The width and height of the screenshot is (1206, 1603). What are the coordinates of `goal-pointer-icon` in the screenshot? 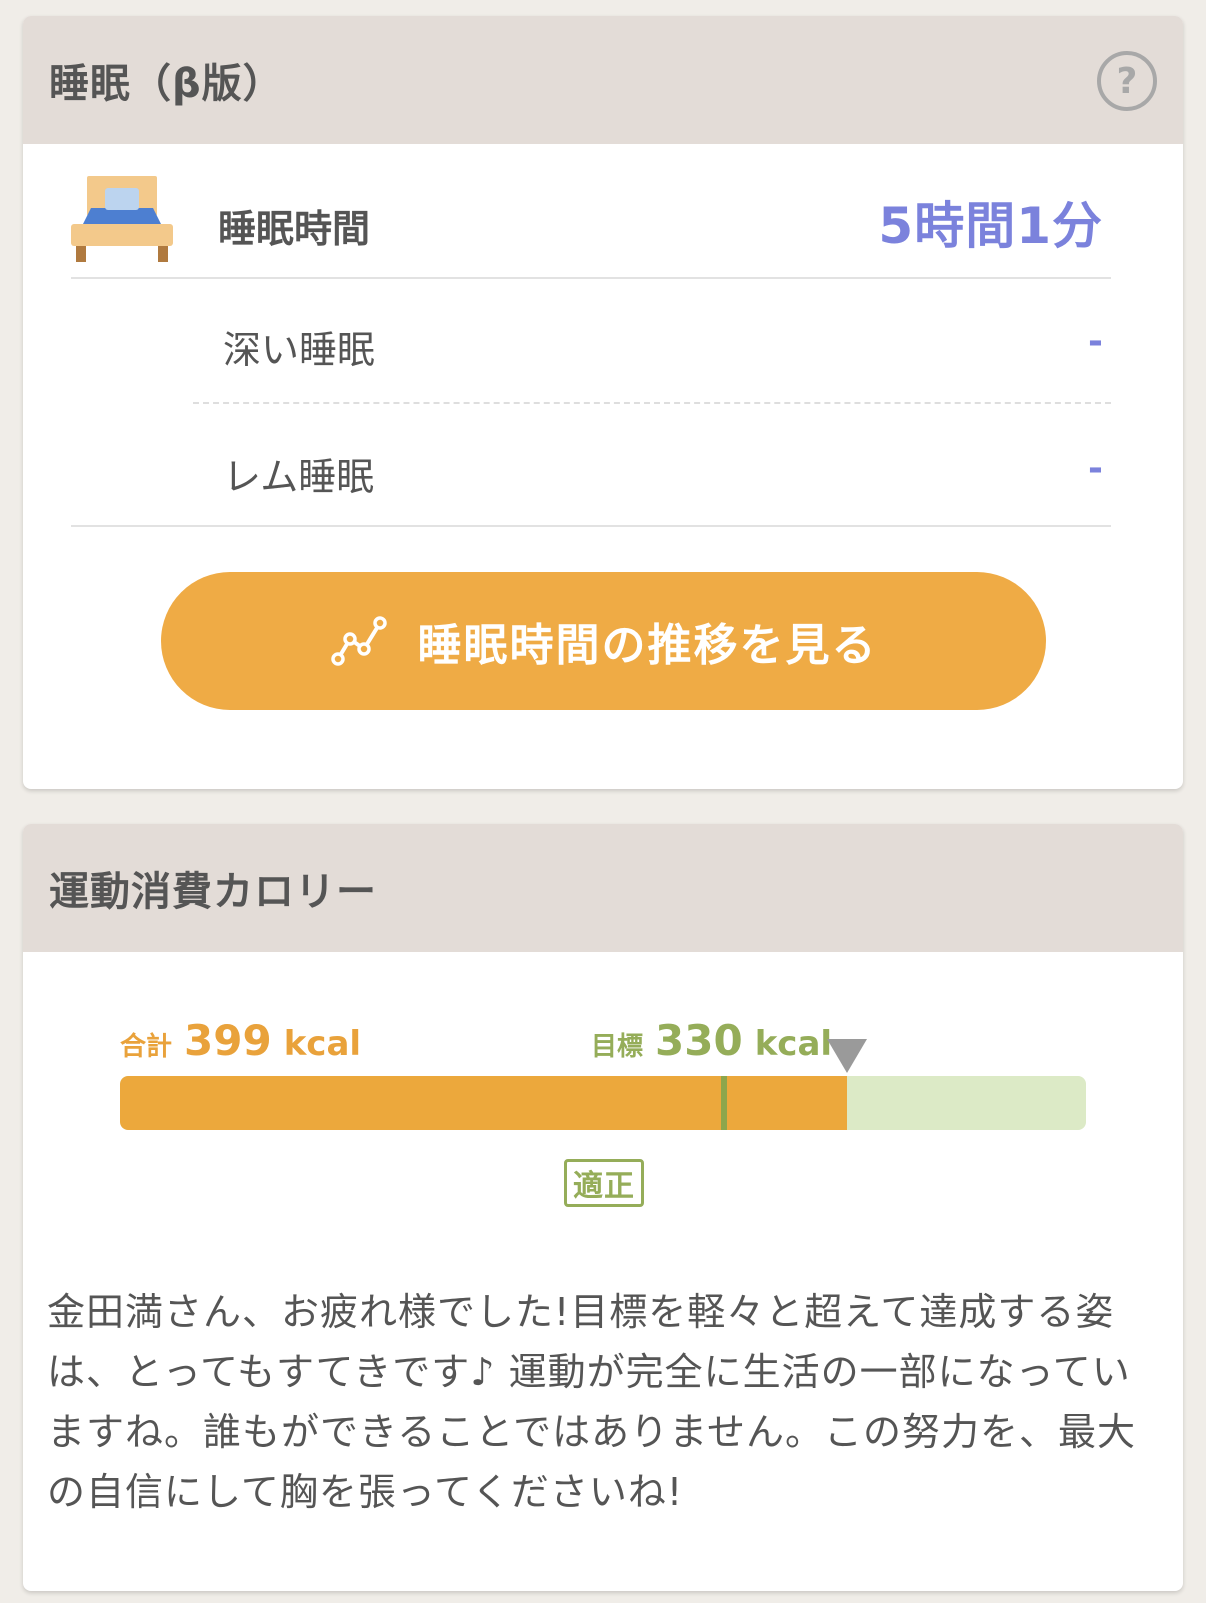 It's located at (847, 1056).